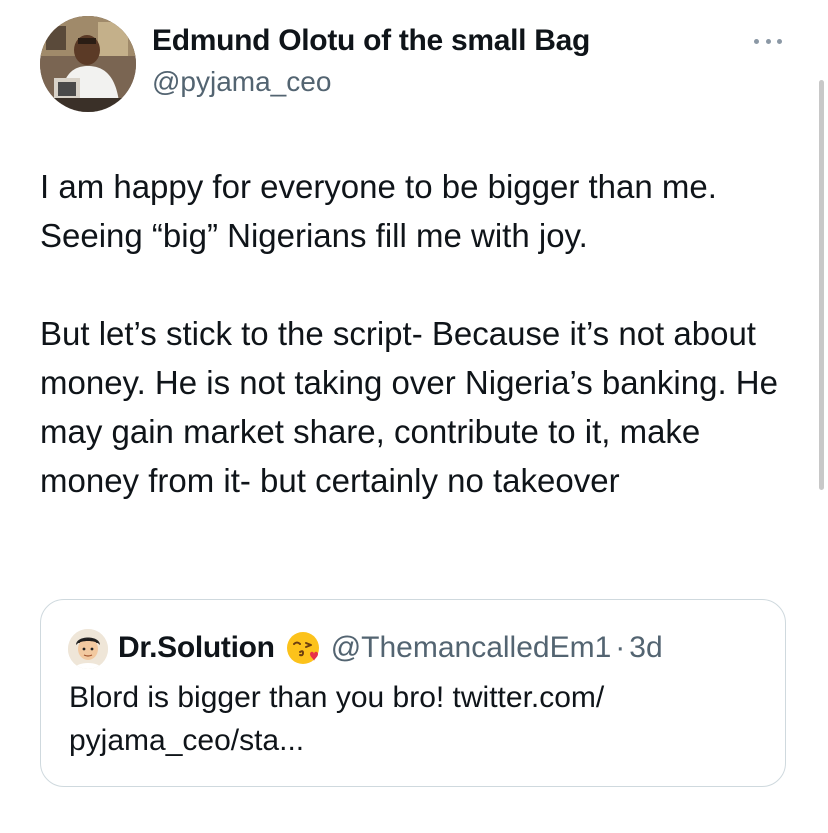 This screenshot has width=828, height=833. What do you see at coordinates (303, 648) in the screenshot?
I see `kiss-face-emoji-icon` at bounding box center [303, 648].